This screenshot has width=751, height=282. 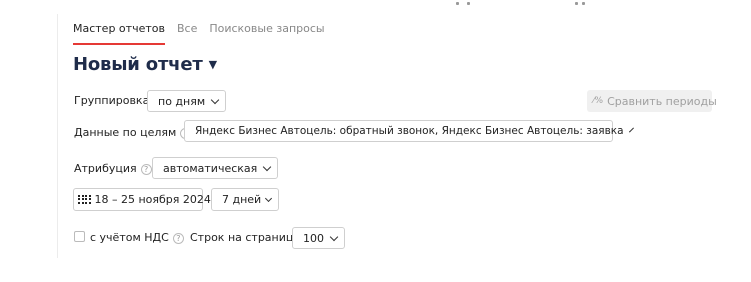 What do you see at coordinates (598, 101) in the screenshot?
I see `compare-icon: ⁄%` at bounding box center [598, 101].